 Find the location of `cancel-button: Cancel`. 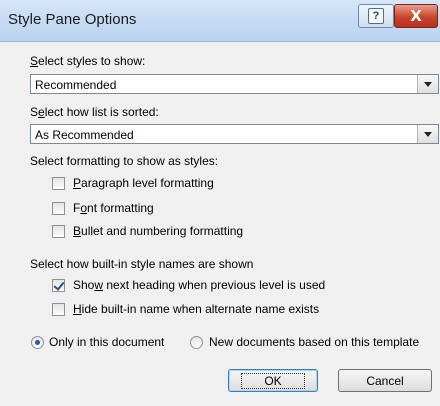

cancel-button: Cancel is located at coordinates (385, 380).